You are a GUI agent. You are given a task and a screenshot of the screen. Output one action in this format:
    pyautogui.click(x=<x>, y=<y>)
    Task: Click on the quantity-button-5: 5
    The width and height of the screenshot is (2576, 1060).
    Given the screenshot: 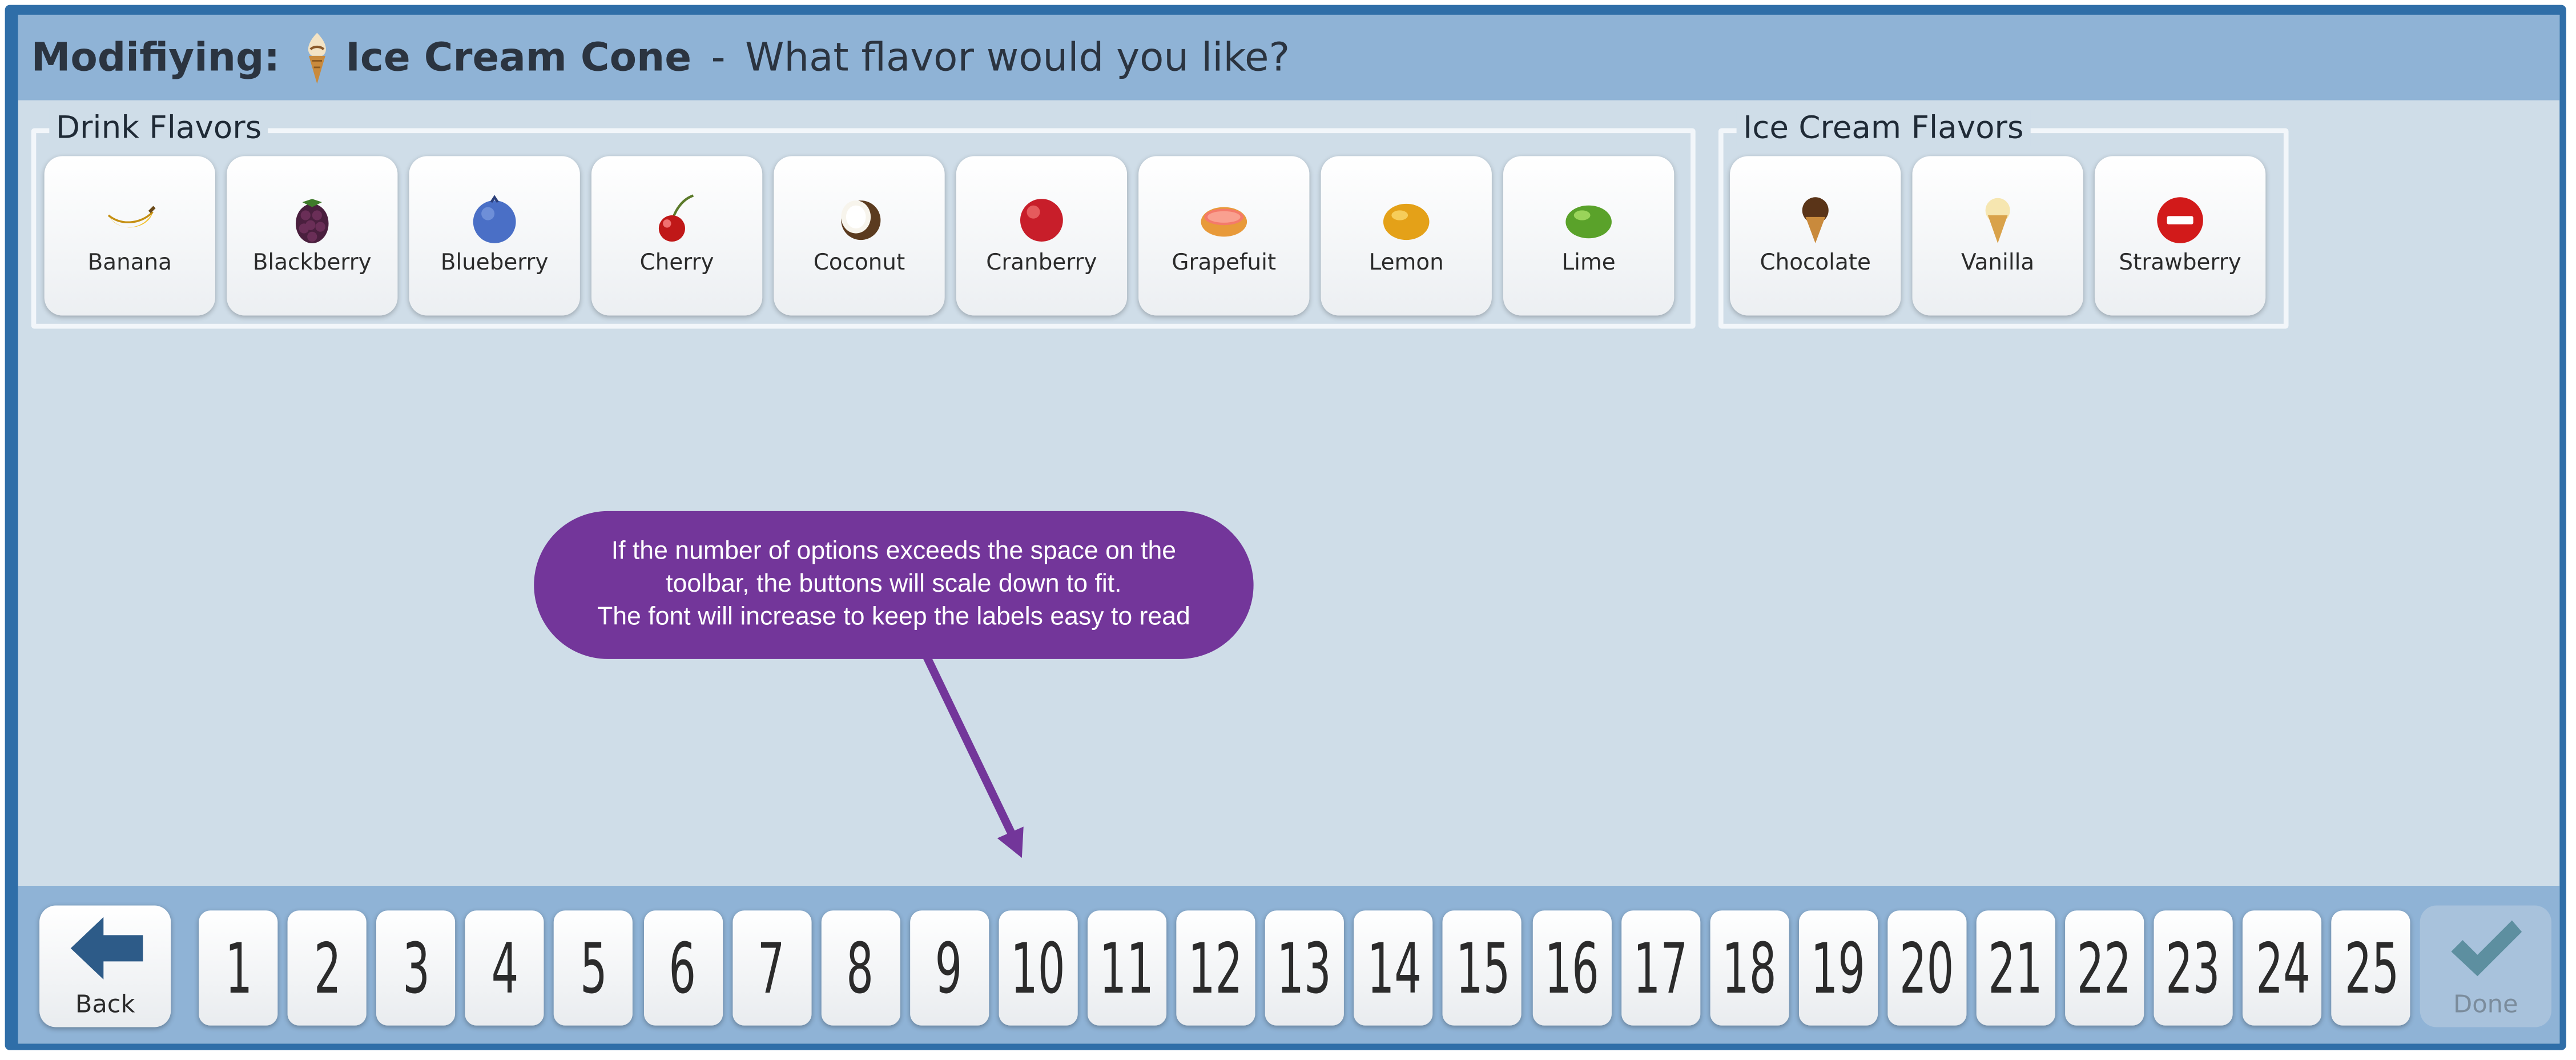 What is the action you would take?
    pyautogui.click(x=593, y=968)
    